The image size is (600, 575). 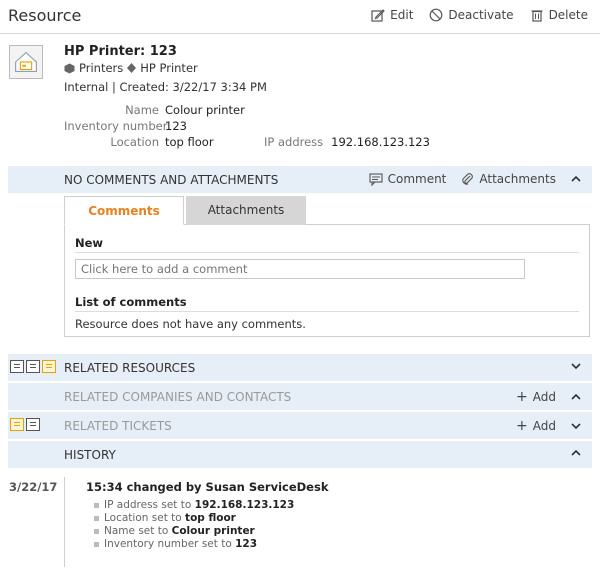 I want to click on resource-meta: Internal | Created: 3/22/17 3:34 PM, so click(x=165, y=87).